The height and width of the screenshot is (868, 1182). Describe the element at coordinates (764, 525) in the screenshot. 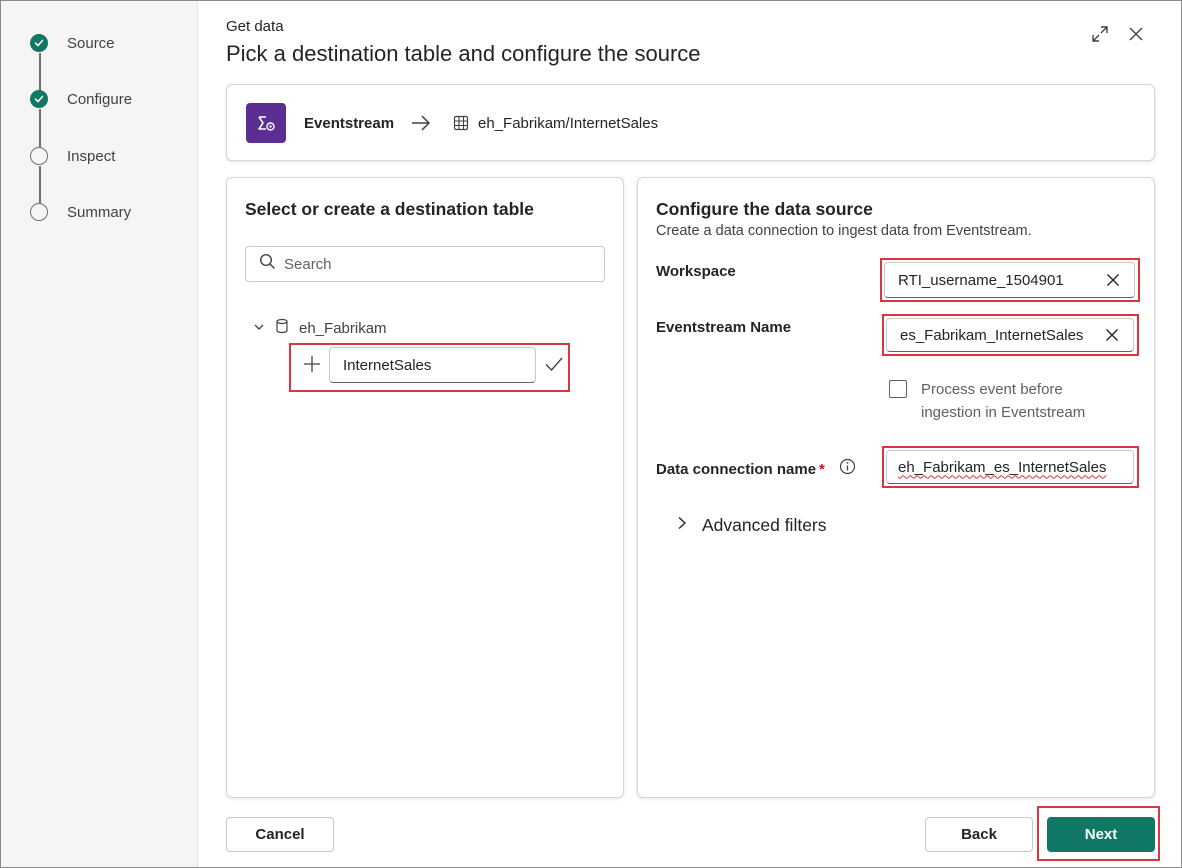

I see `advanced-filters-label: Advanced filters` at that location.